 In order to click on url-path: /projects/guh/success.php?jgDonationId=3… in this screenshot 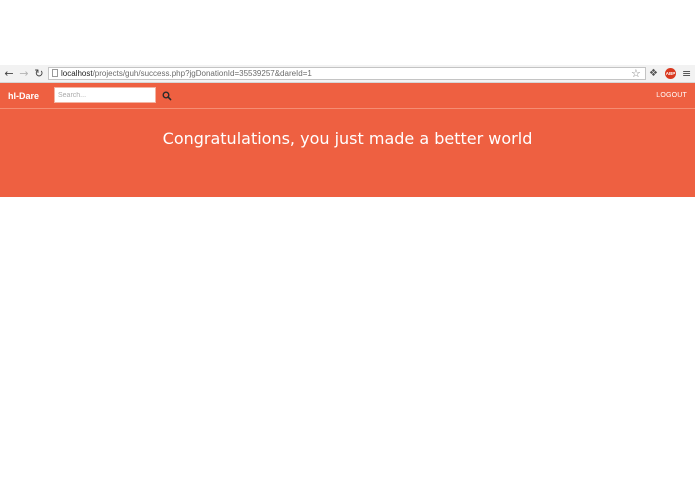, I will do `click(202, 73)`.